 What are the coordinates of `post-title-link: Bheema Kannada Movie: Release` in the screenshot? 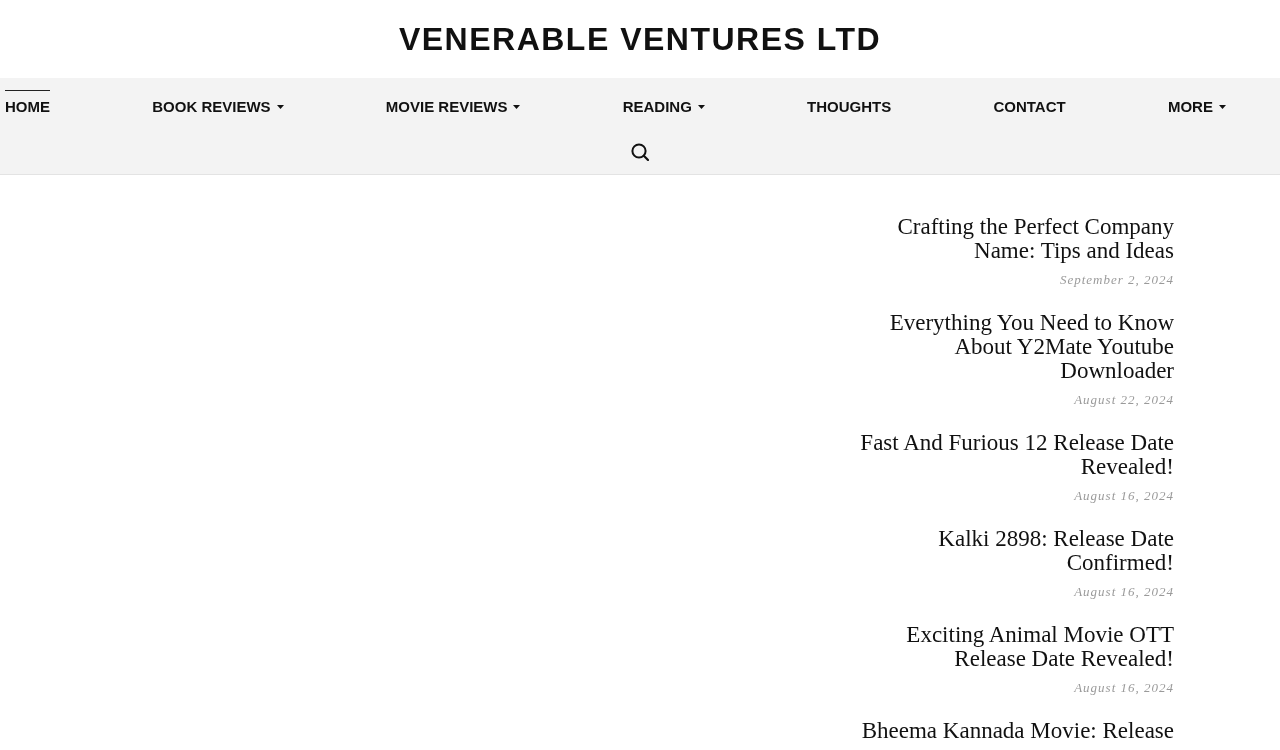 It's located at (1017, 731).